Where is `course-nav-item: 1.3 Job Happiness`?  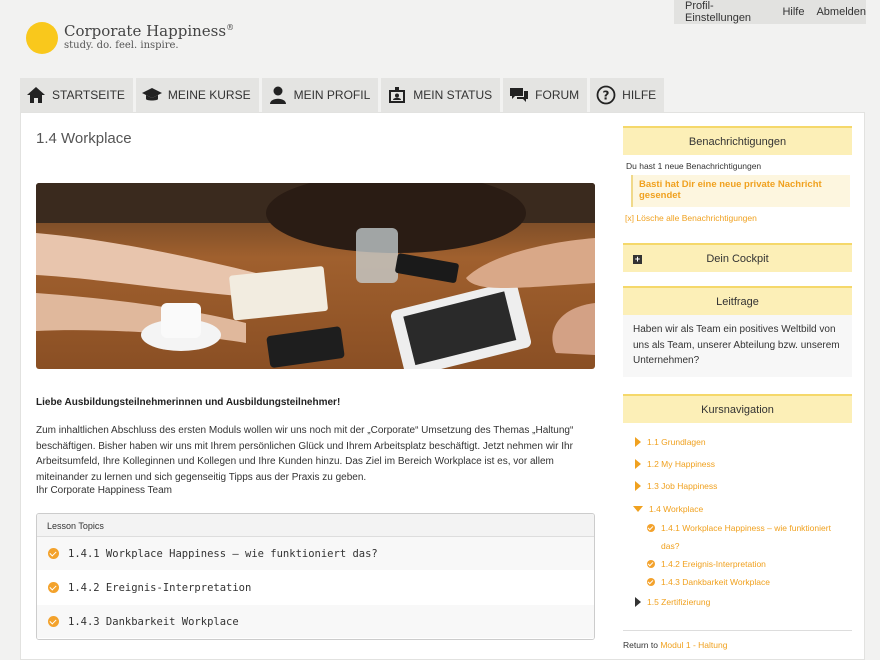
course-nav-item: 1.3 Job Happiness is located at coordinates (676, 486).